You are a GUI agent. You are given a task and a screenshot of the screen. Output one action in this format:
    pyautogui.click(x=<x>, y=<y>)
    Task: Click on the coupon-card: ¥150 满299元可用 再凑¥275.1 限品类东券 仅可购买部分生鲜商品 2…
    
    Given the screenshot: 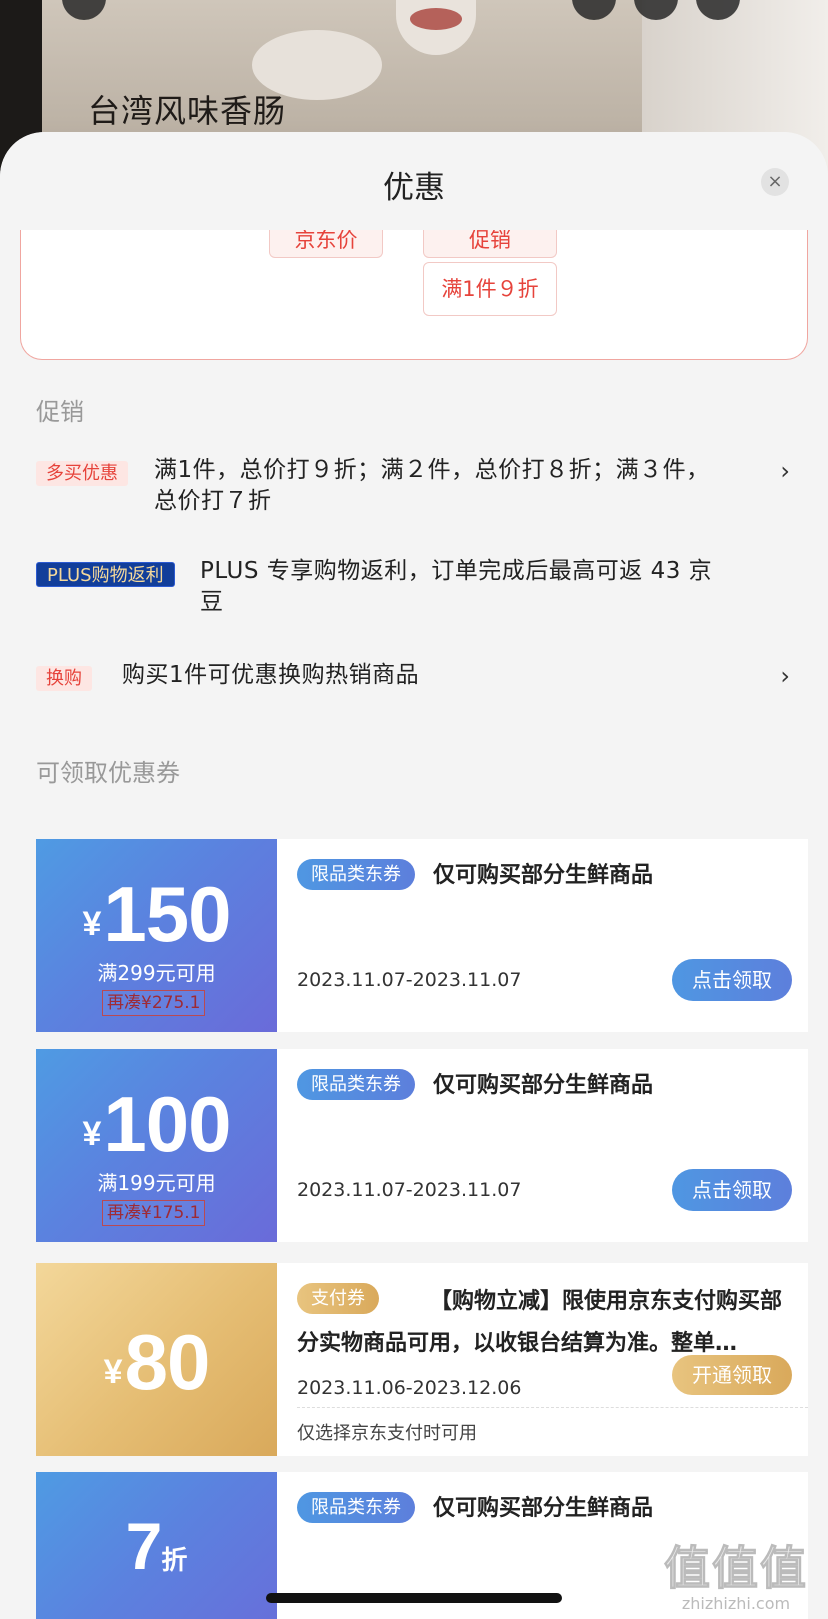 What is the action you would take?
    pyautogui.click(x=422, y=935)
    